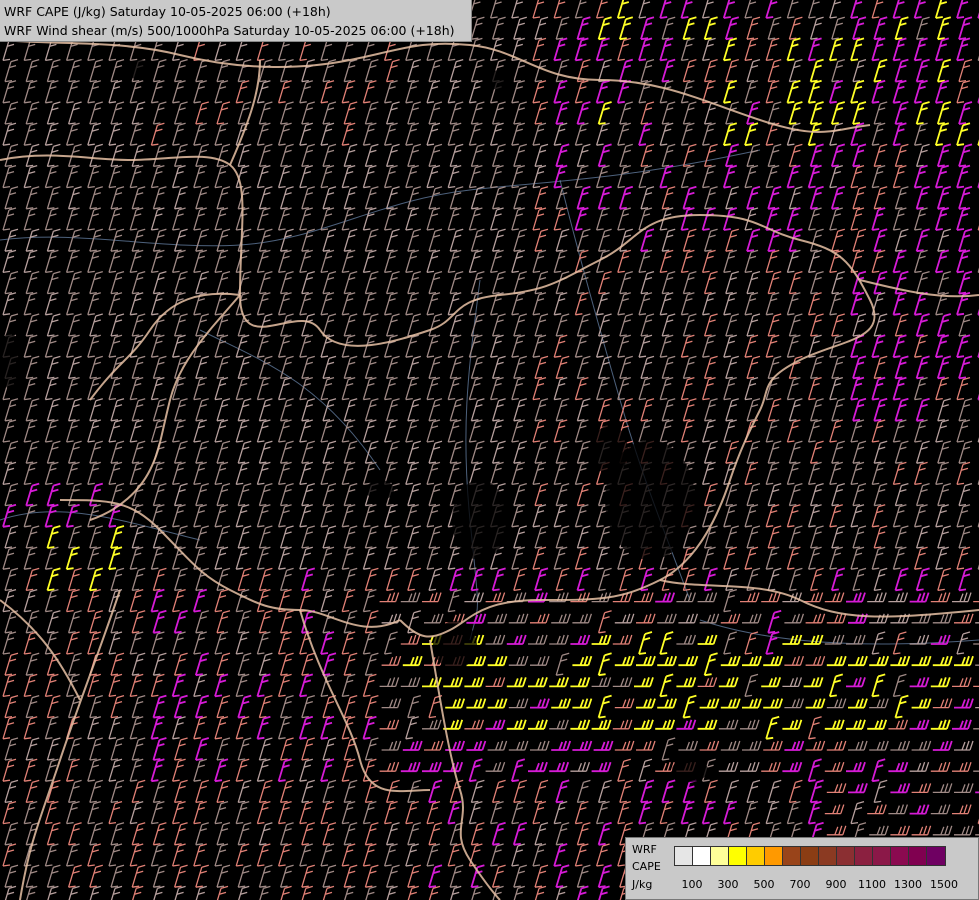  Describe the element at coordinates (644, 849) in the screenshot. I see `legend-model-label: WRF` at that location.